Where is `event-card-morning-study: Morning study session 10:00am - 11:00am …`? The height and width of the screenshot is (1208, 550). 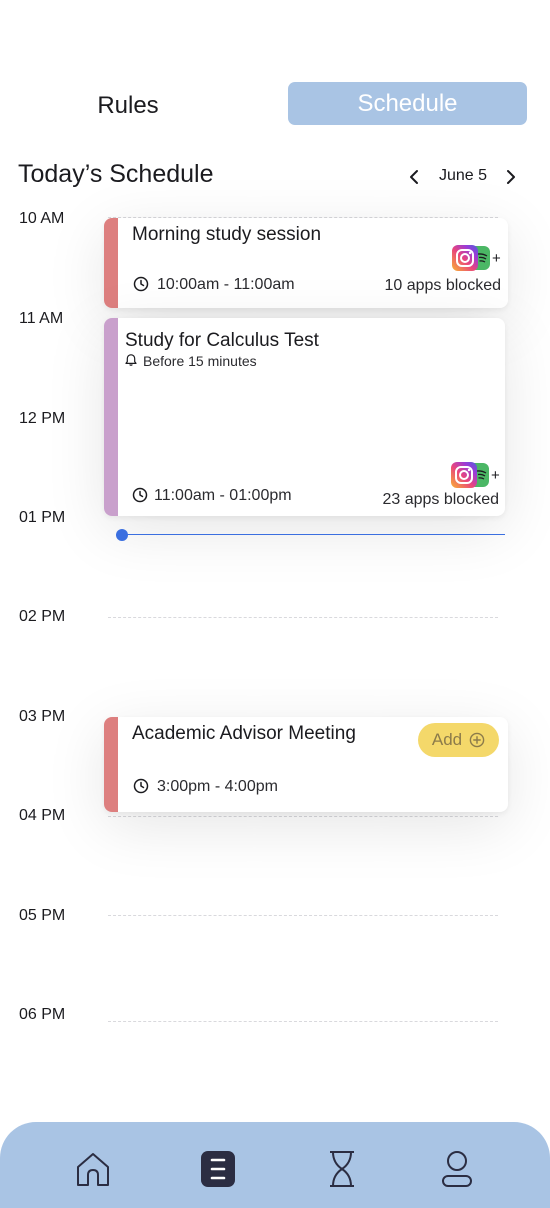 event-card-morning-study: Morning study session 10:00am - 11:00am … is located at coordinates (306, 263).